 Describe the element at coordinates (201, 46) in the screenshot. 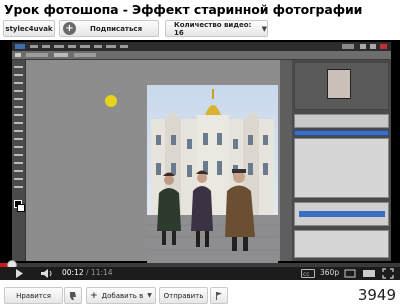

I see `photoshop-menubar` at that location.